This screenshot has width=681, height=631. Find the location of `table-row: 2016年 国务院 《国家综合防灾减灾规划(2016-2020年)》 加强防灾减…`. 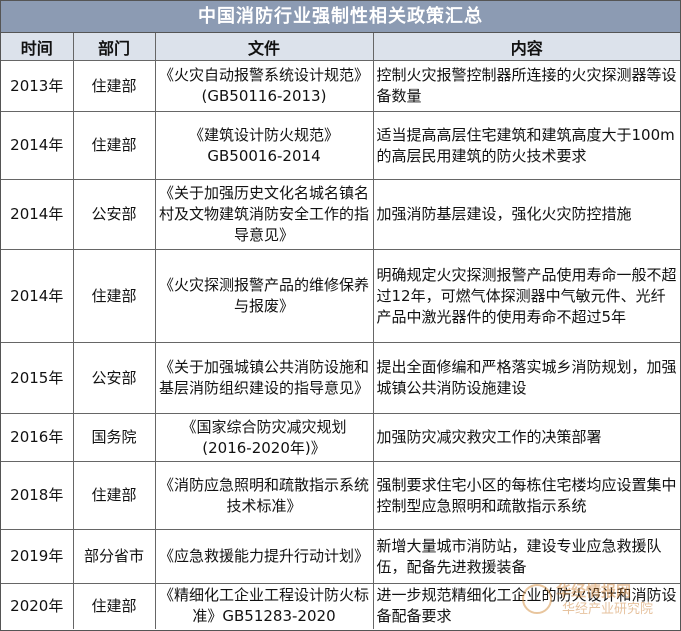

table-row: 2016年 国务院 《国家综合防灾减灾规划(2016-2020年)》 加强防灾减… is located at coordinates (340, 437).